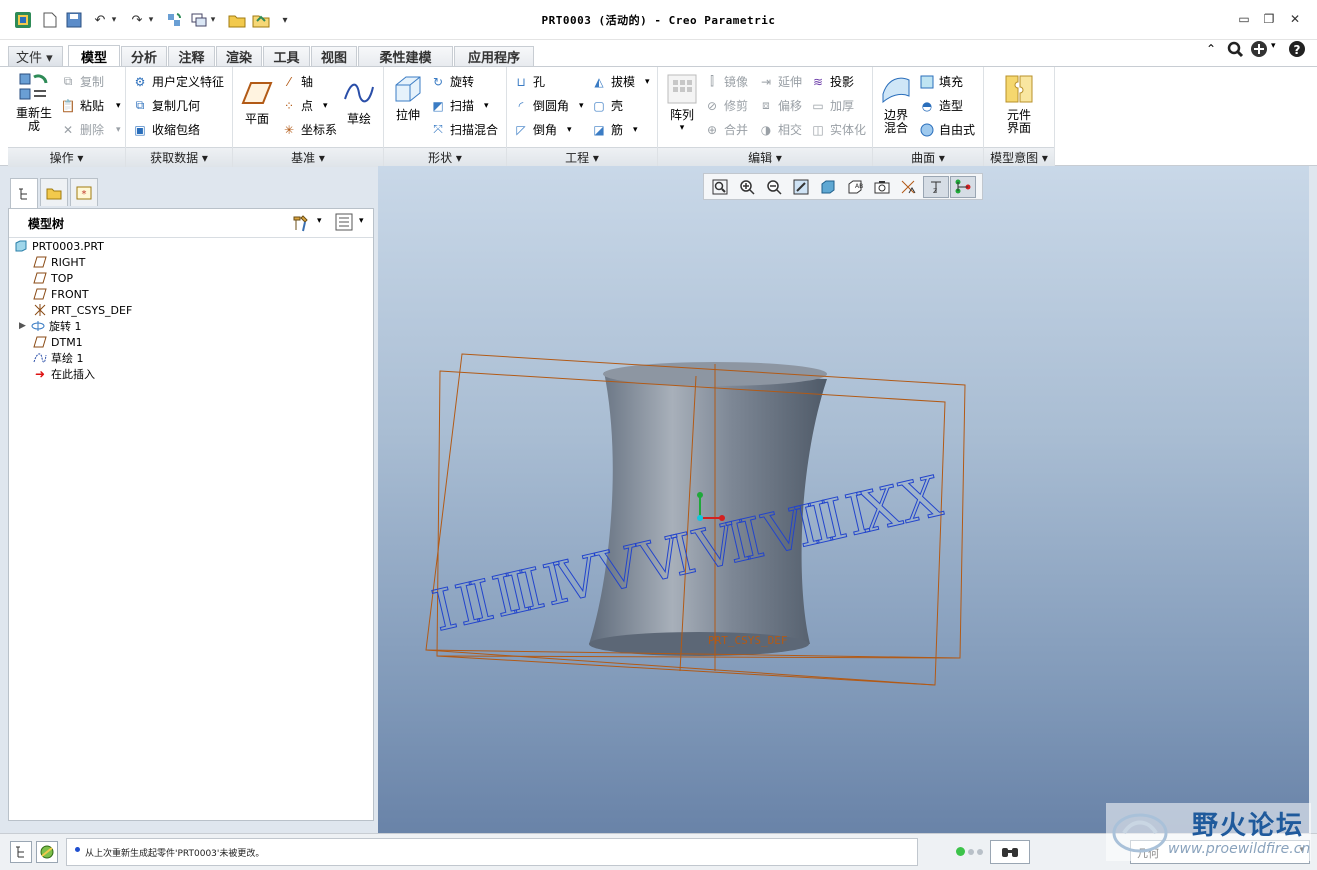 This screenshot has height=870, width=1317. I want to click on datum-csys-button: ✳ 坐标系, so click(309, 129).